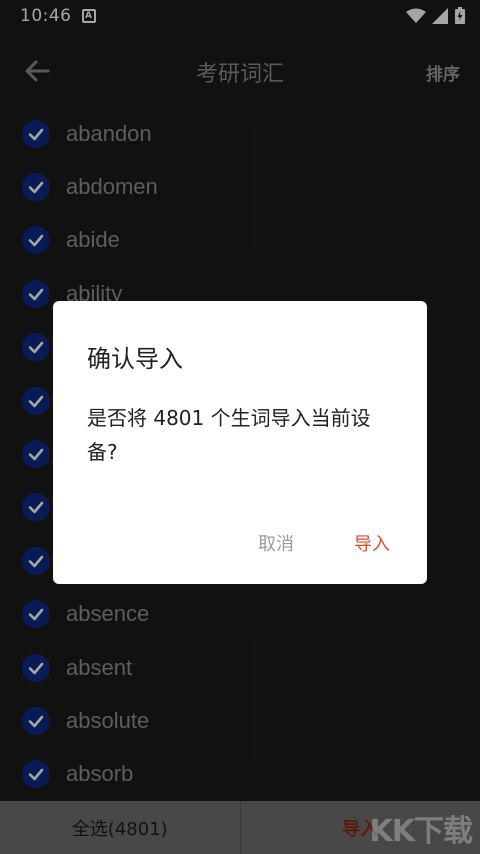 The image size is (480, 854). Describe the element at coordinates (135, 359) in the screenshot. I see `dialog-title: 确认导入` at that location.